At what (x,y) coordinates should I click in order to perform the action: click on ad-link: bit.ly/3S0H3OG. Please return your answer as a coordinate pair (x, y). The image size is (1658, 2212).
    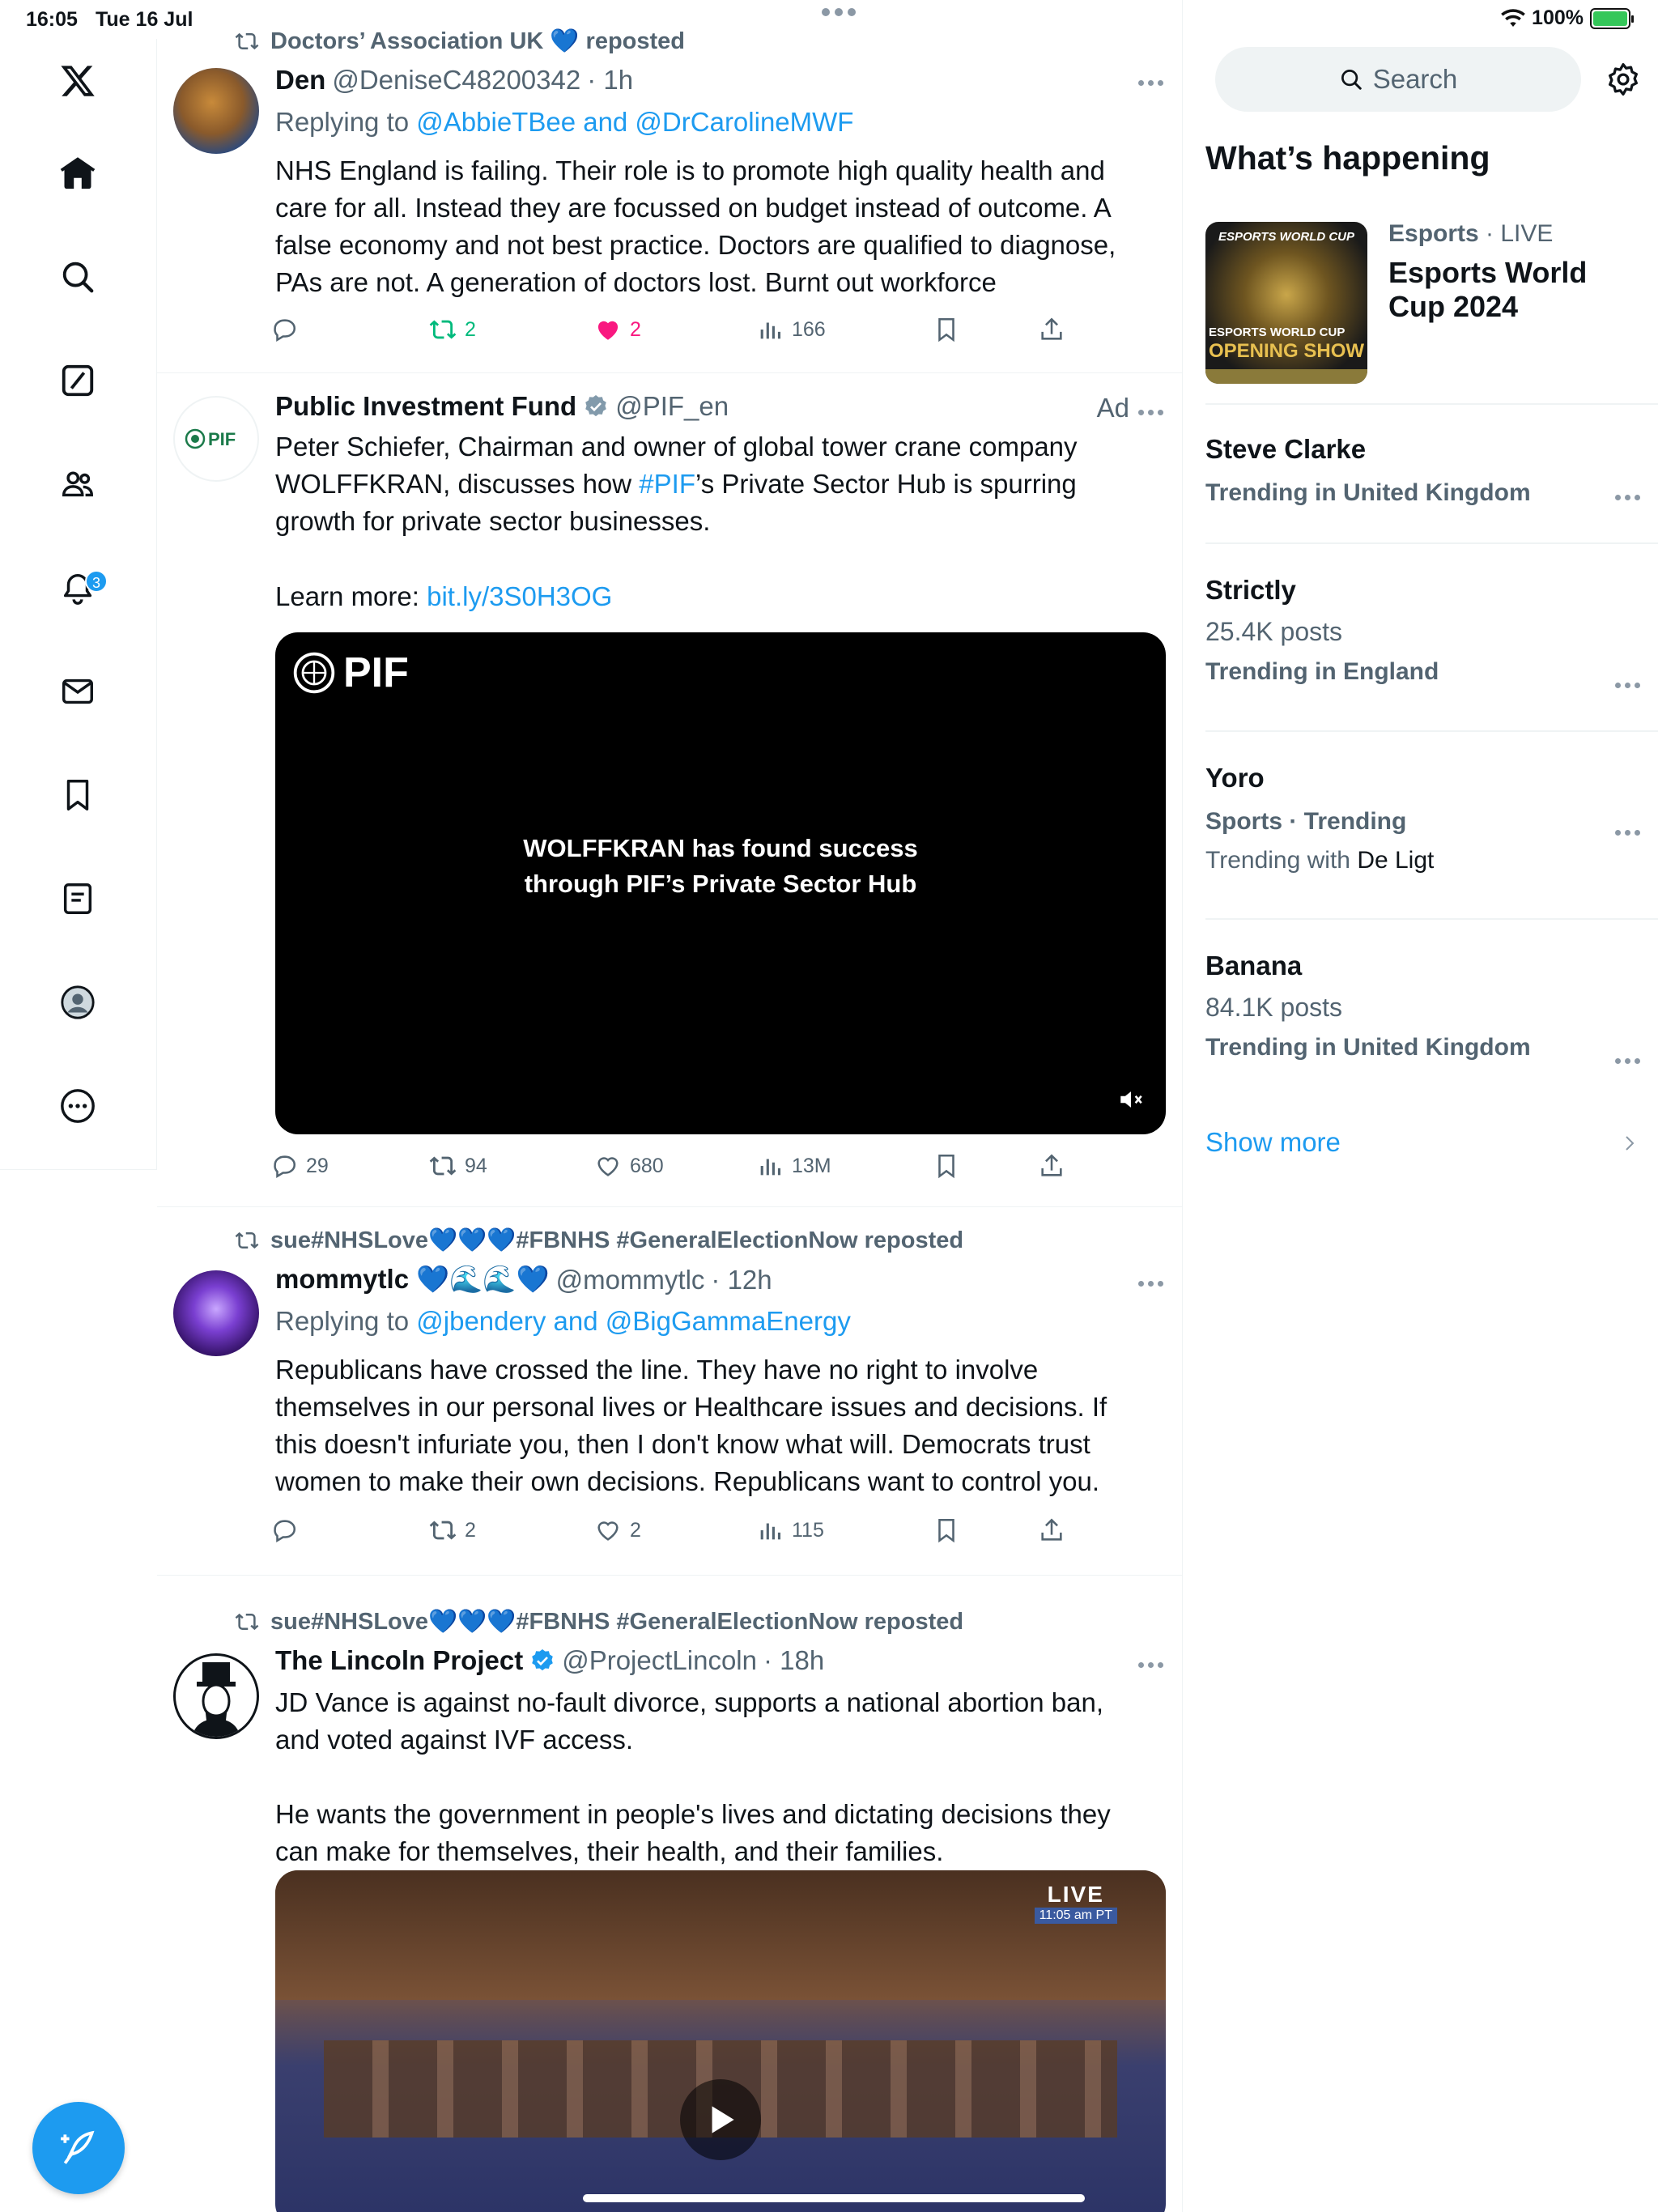
    Looking at the image, I should click on (519, 596).